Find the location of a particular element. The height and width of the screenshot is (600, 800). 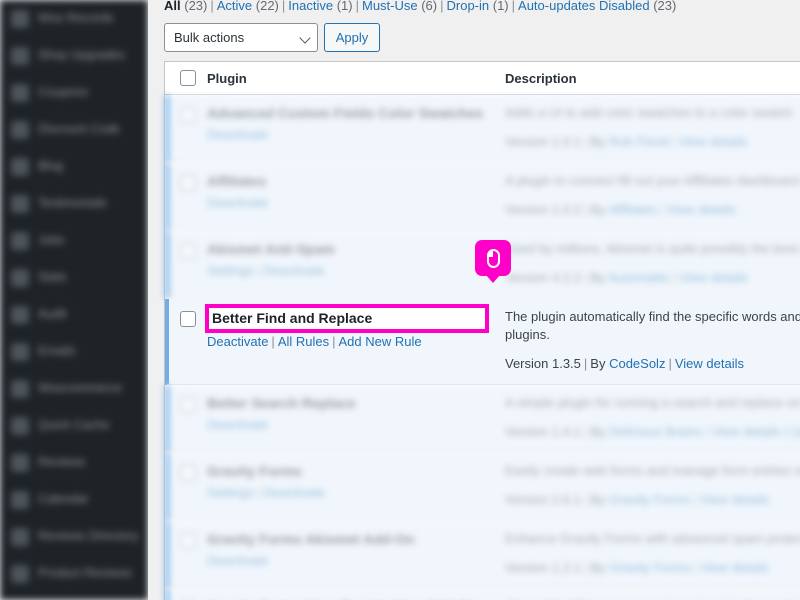

sidebar-item-label: Woocommerce is located at coordinates (80, 388).